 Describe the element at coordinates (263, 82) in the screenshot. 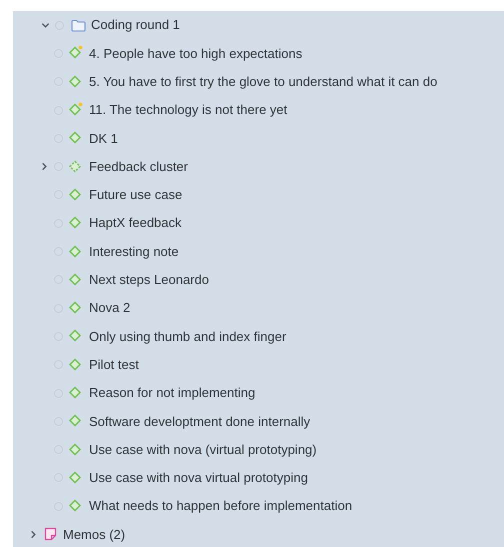

I see `tree-item-label: 5. You have to first try the glove to understand what it can do` at that location.